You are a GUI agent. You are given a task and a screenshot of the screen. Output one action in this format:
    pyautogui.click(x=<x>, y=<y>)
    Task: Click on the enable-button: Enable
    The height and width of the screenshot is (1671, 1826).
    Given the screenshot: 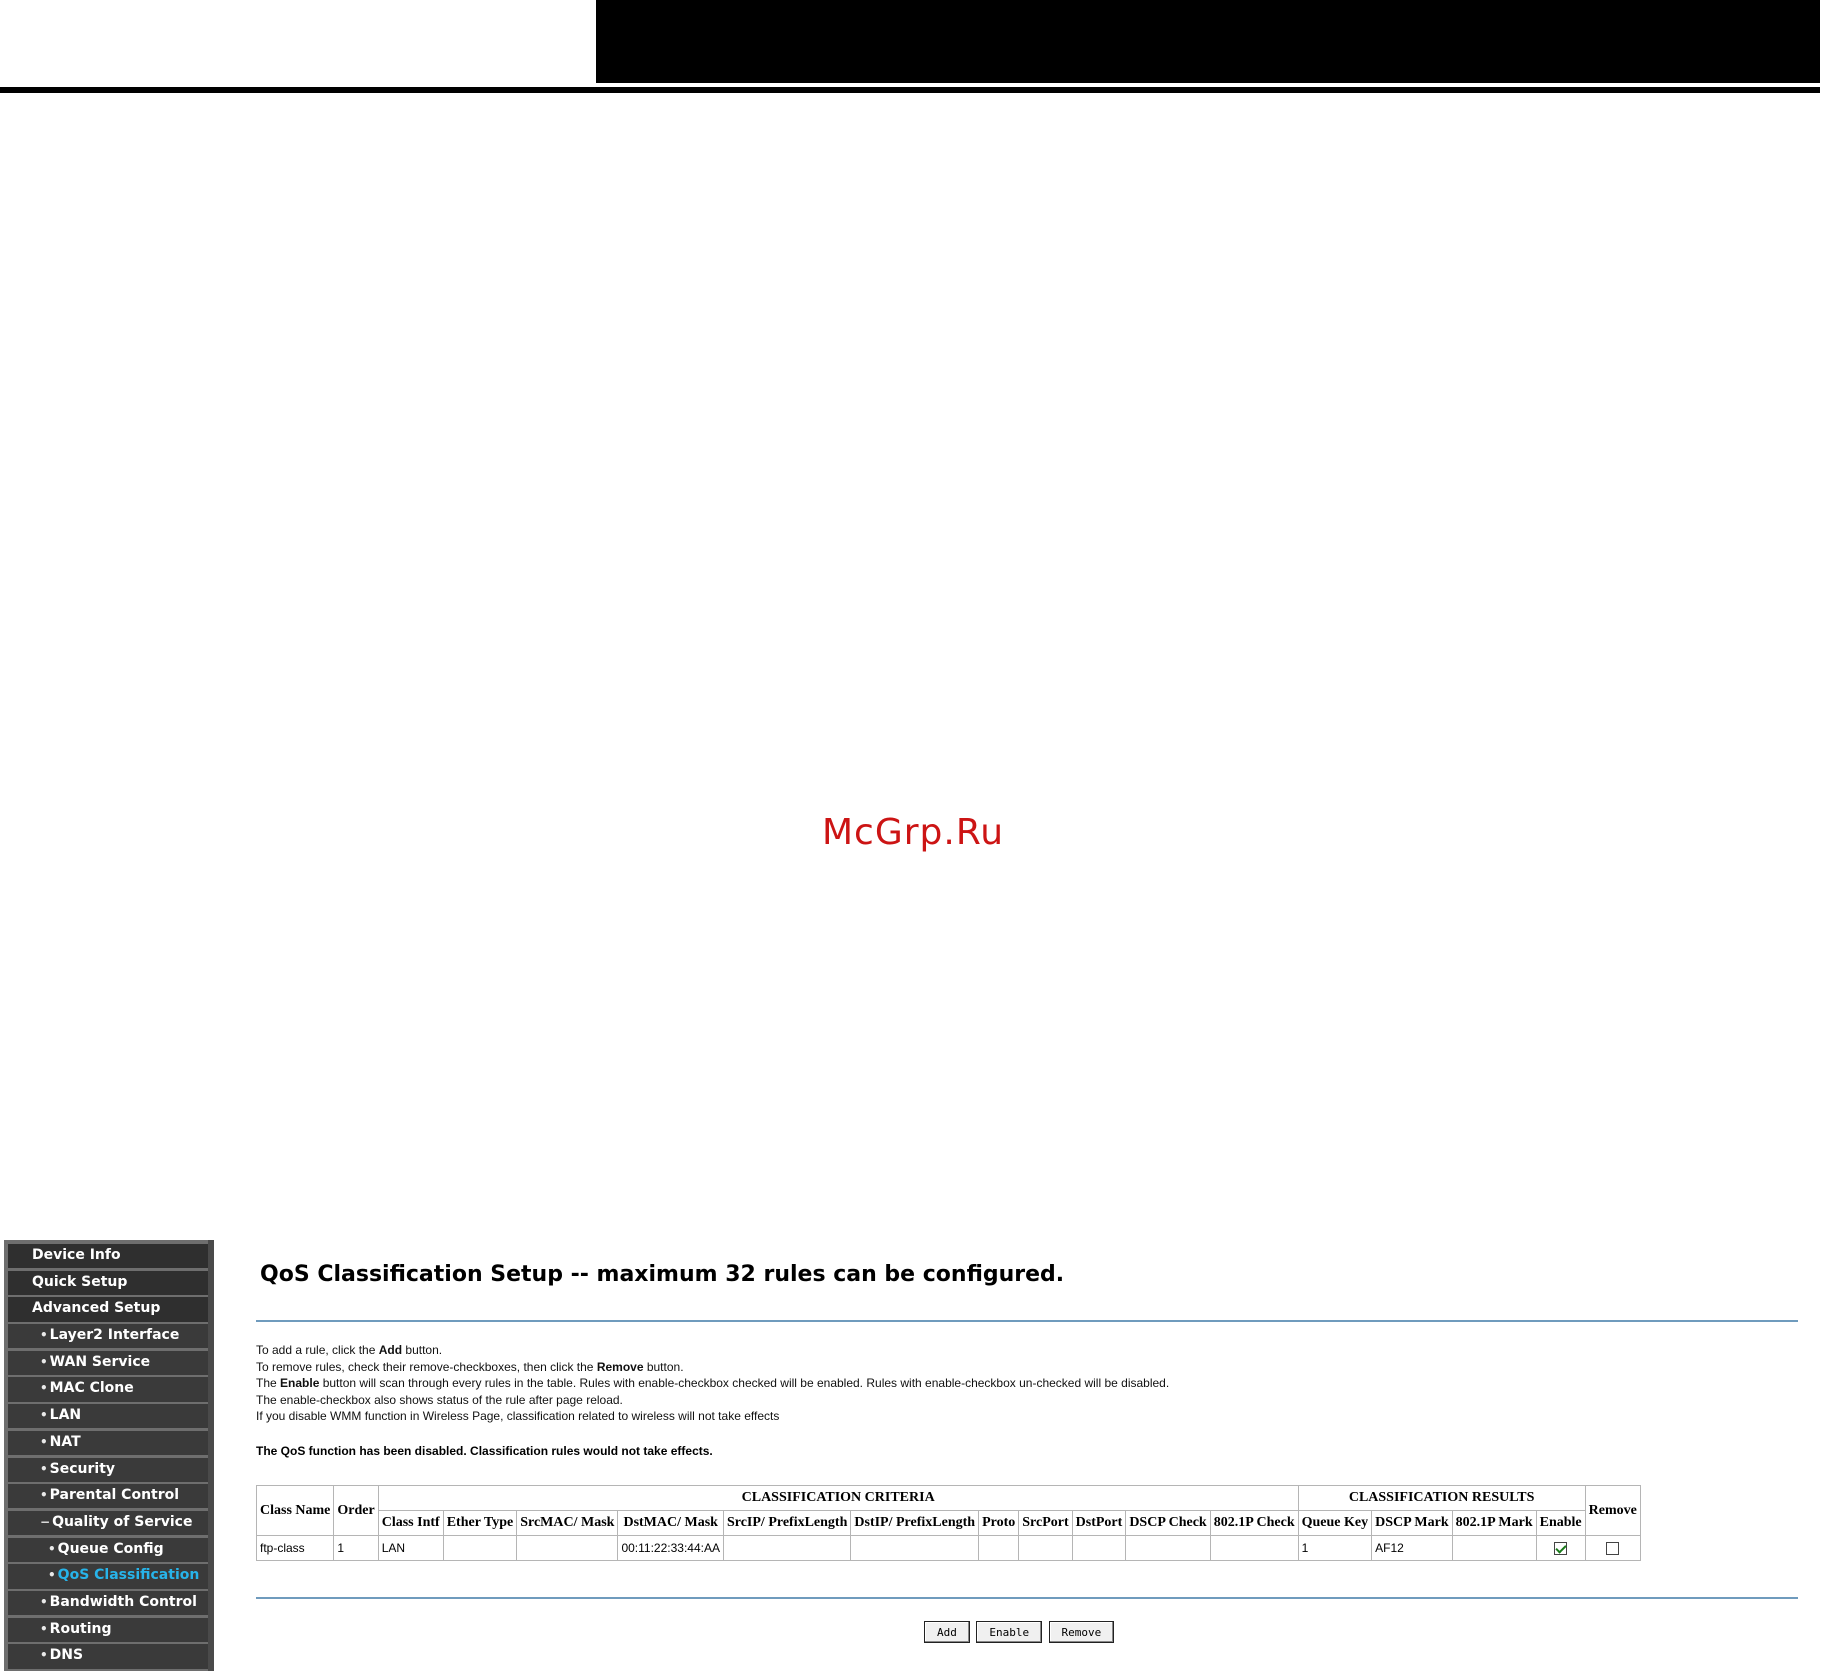 What is the action you would take?
    pyautogui.click(x=1009, y=1632)
    